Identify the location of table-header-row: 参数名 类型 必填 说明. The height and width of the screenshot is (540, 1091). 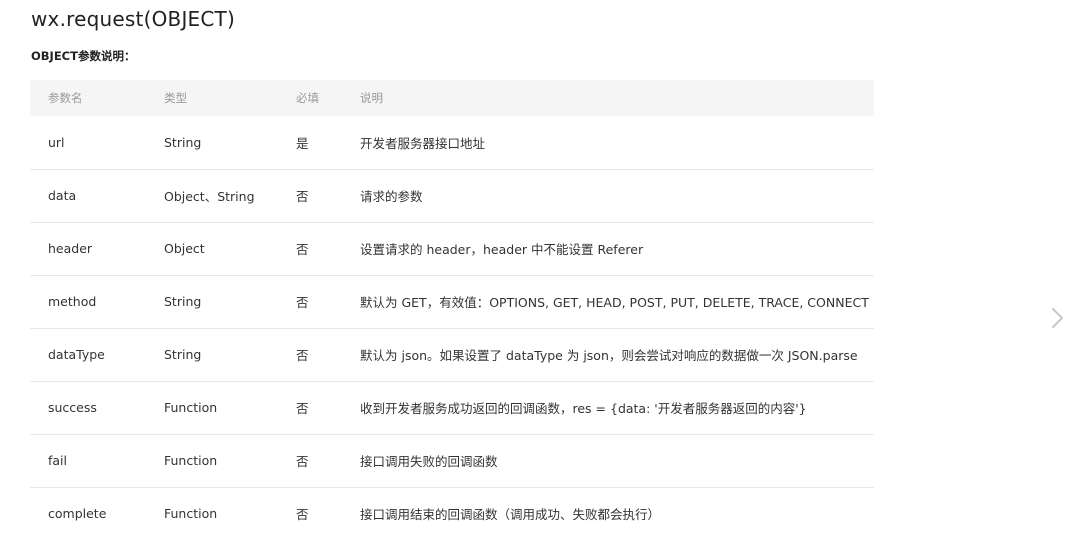
(452, 98).